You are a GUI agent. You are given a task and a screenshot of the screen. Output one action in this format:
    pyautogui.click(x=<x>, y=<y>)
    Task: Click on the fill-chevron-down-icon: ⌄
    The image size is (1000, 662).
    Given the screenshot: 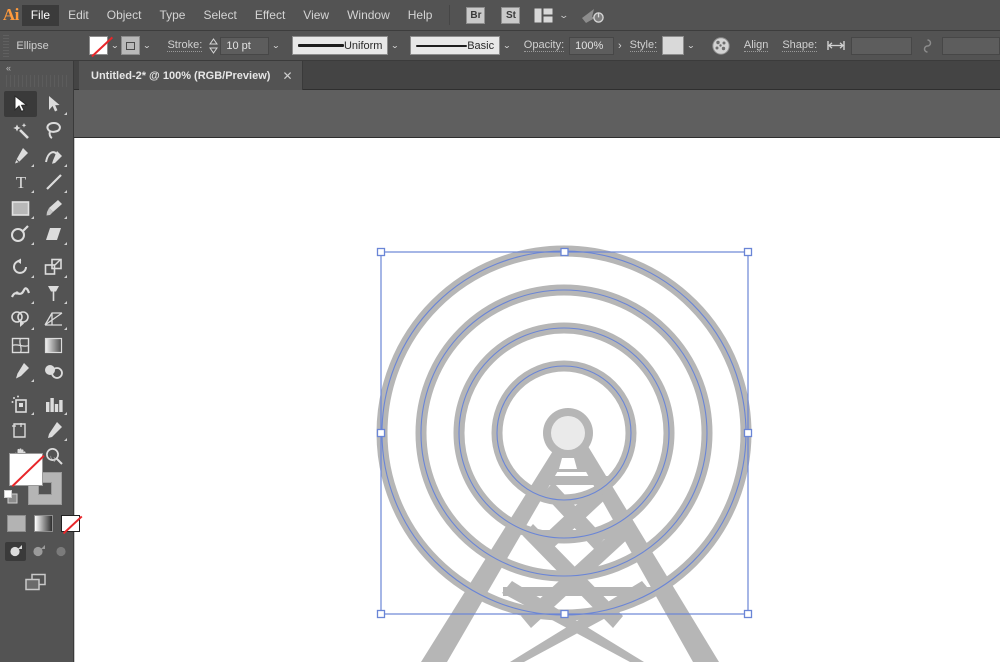 What is the action you would take?
    pyautogui.click(x=115, y=45)
    